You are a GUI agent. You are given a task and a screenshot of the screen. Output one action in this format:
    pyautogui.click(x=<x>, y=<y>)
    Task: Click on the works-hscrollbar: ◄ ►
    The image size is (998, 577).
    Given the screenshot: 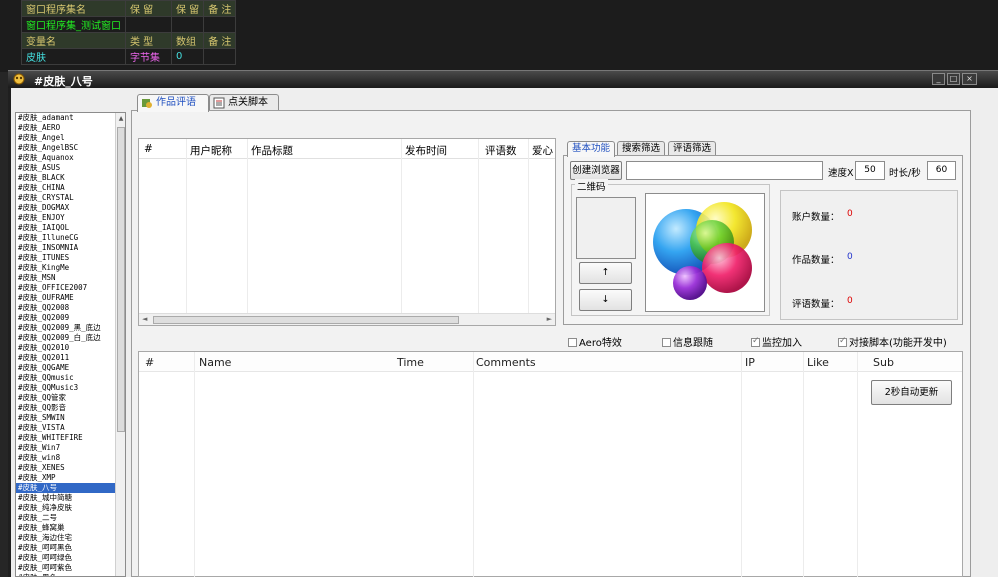 What is the action you would take?
    pyautogui.click(x=347, y=319)
    